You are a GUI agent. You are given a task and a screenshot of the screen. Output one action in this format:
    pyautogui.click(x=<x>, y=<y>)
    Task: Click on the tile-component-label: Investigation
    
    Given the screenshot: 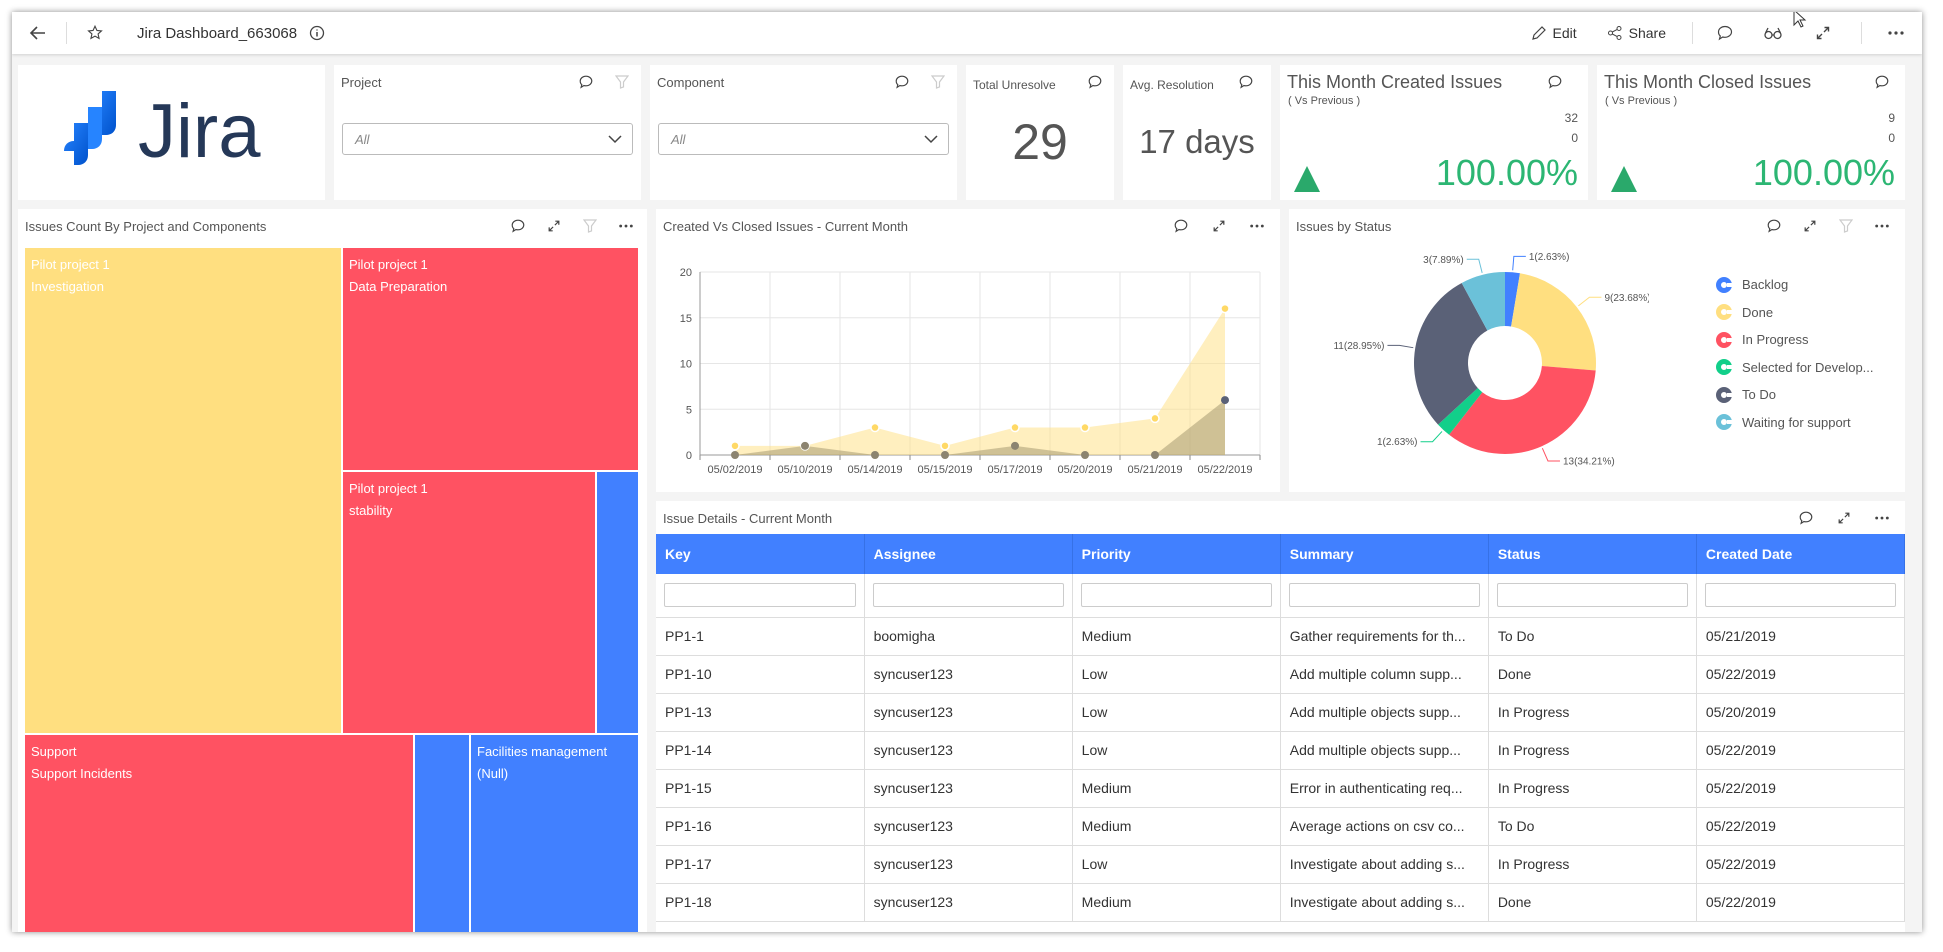 What is the action you would take?
    pyautogui.click(x=67, y=286)
    